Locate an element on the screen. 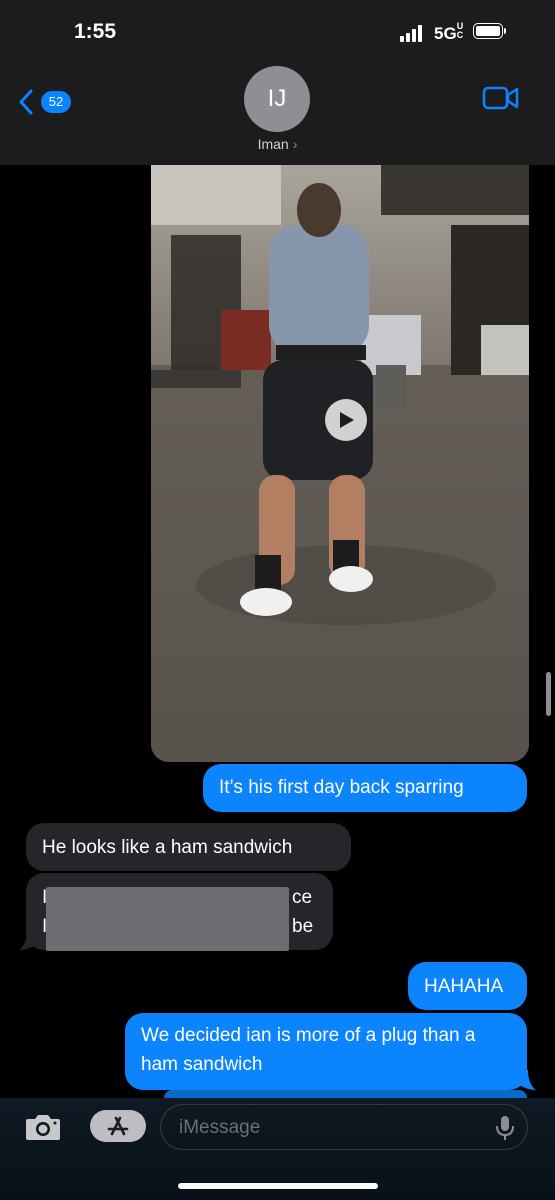 The width and height of the screenshot is (555, 1200). partial-message-bubble is located at coordinates (345, 1094).